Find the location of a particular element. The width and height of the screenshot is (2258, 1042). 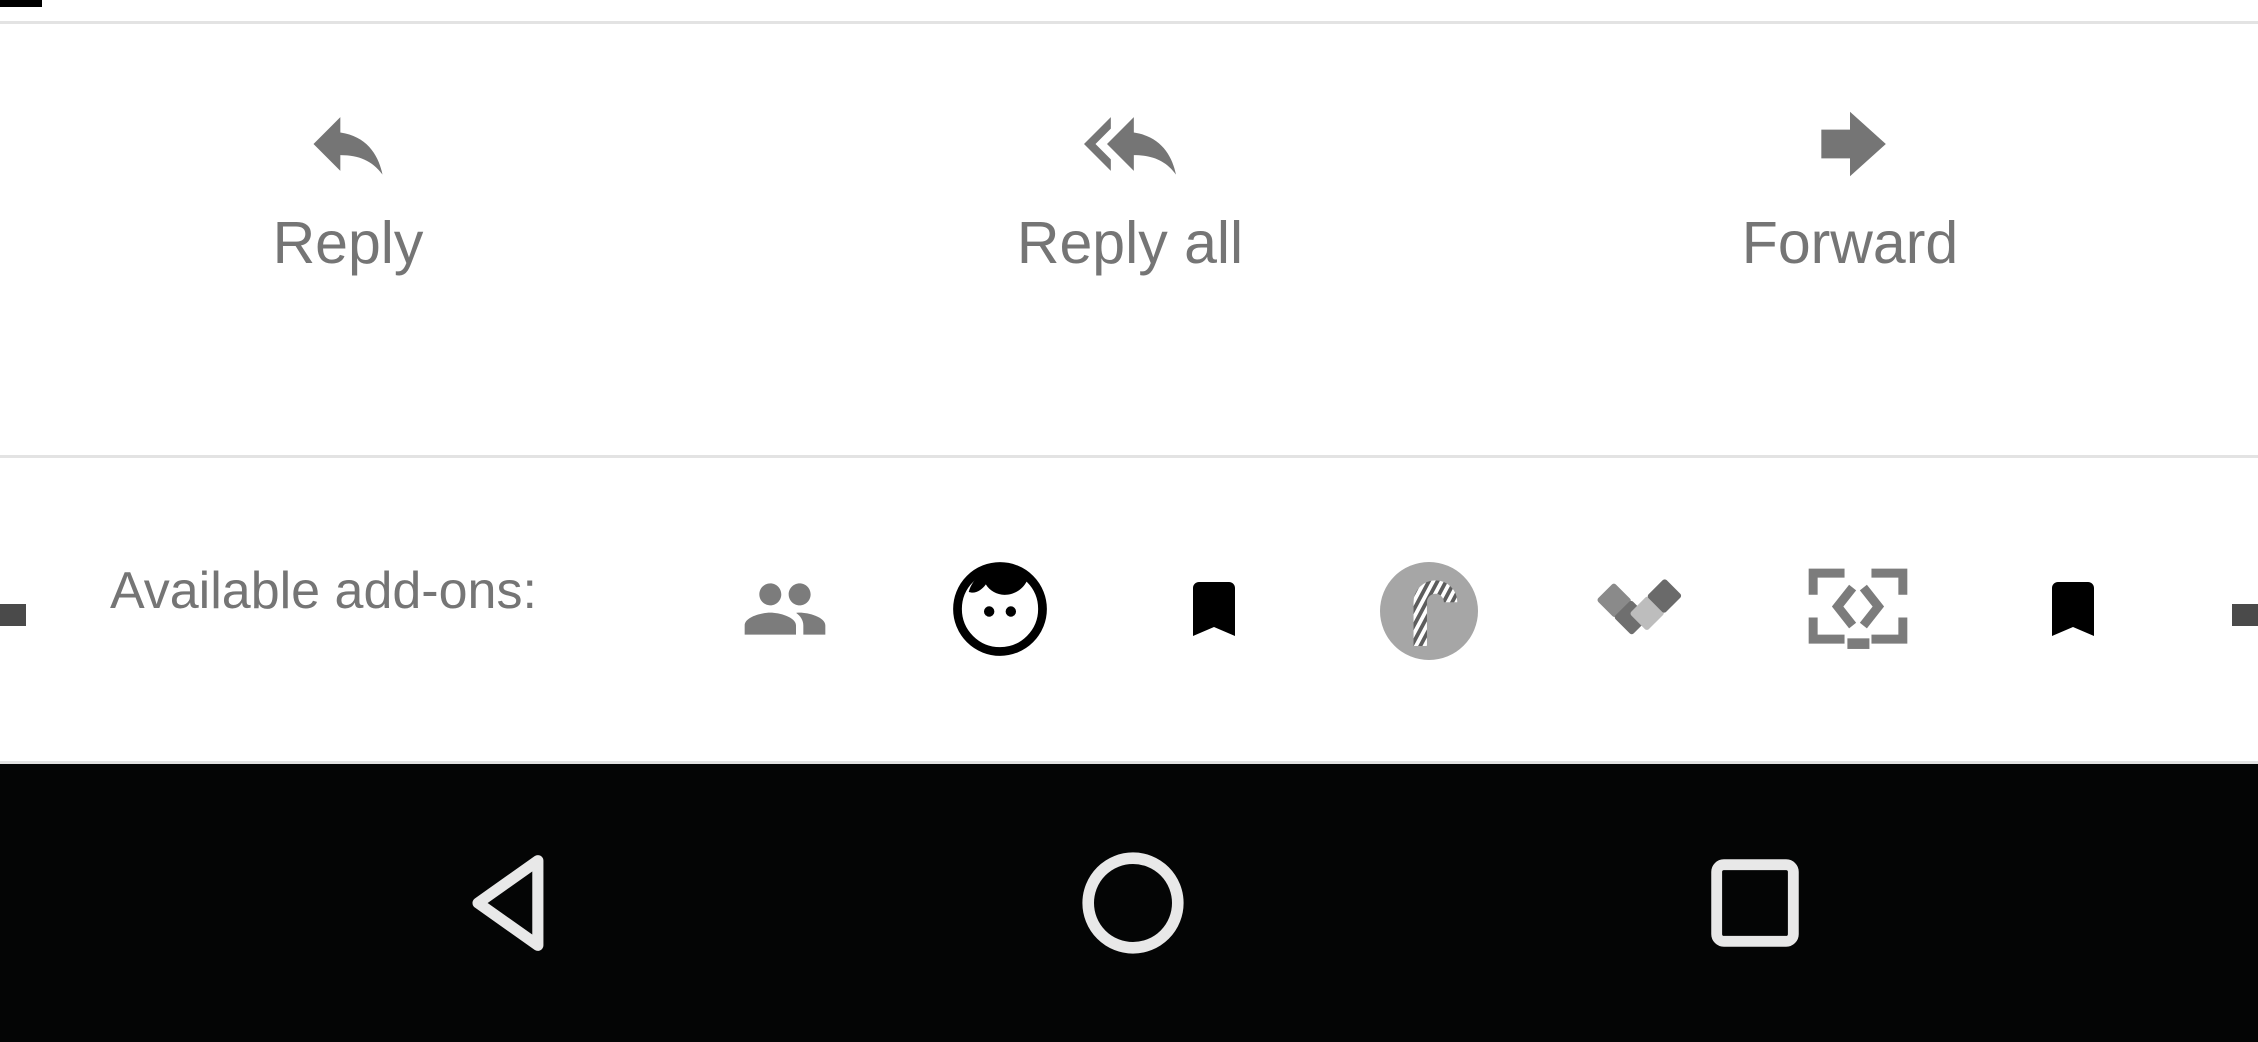

addon-contacts-people-button is located at coordinates (785, 611).